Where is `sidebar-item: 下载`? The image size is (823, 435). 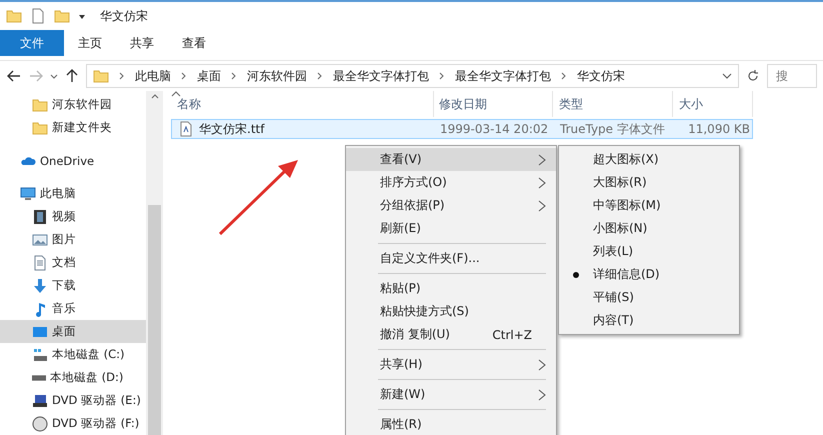
sidebar-item: 下载 is located at coordinates (73, 285).